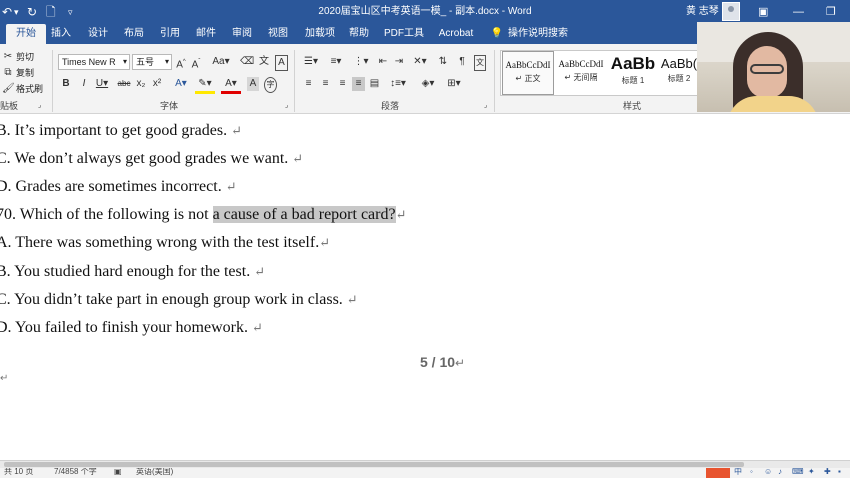 The height and width of the screenshot is (478, 850). Describe the element at coordinates (731, 11) in the screenshot. I see `avatar` at that location.